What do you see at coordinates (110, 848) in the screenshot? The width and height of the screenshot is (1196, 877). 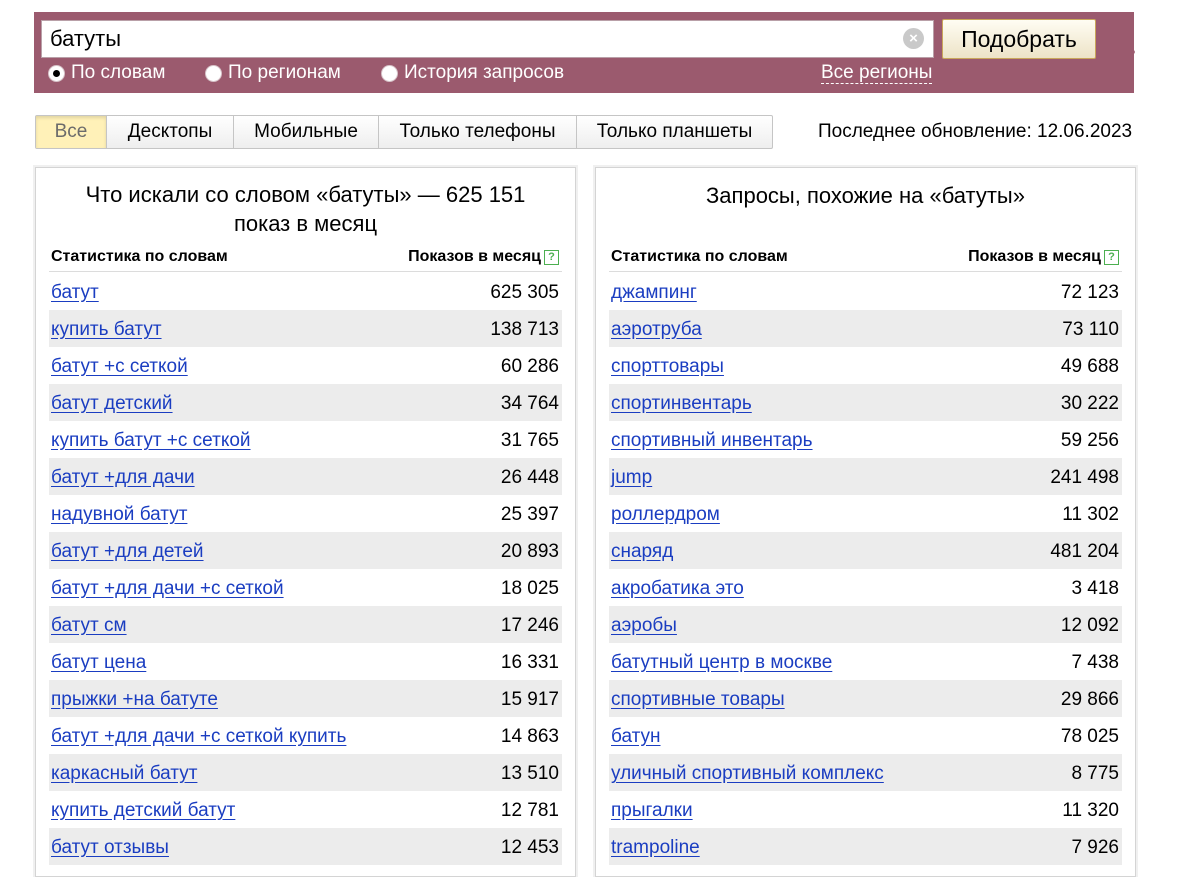 I see `query-link: батут отзывы` at bounding box center [110, 848].